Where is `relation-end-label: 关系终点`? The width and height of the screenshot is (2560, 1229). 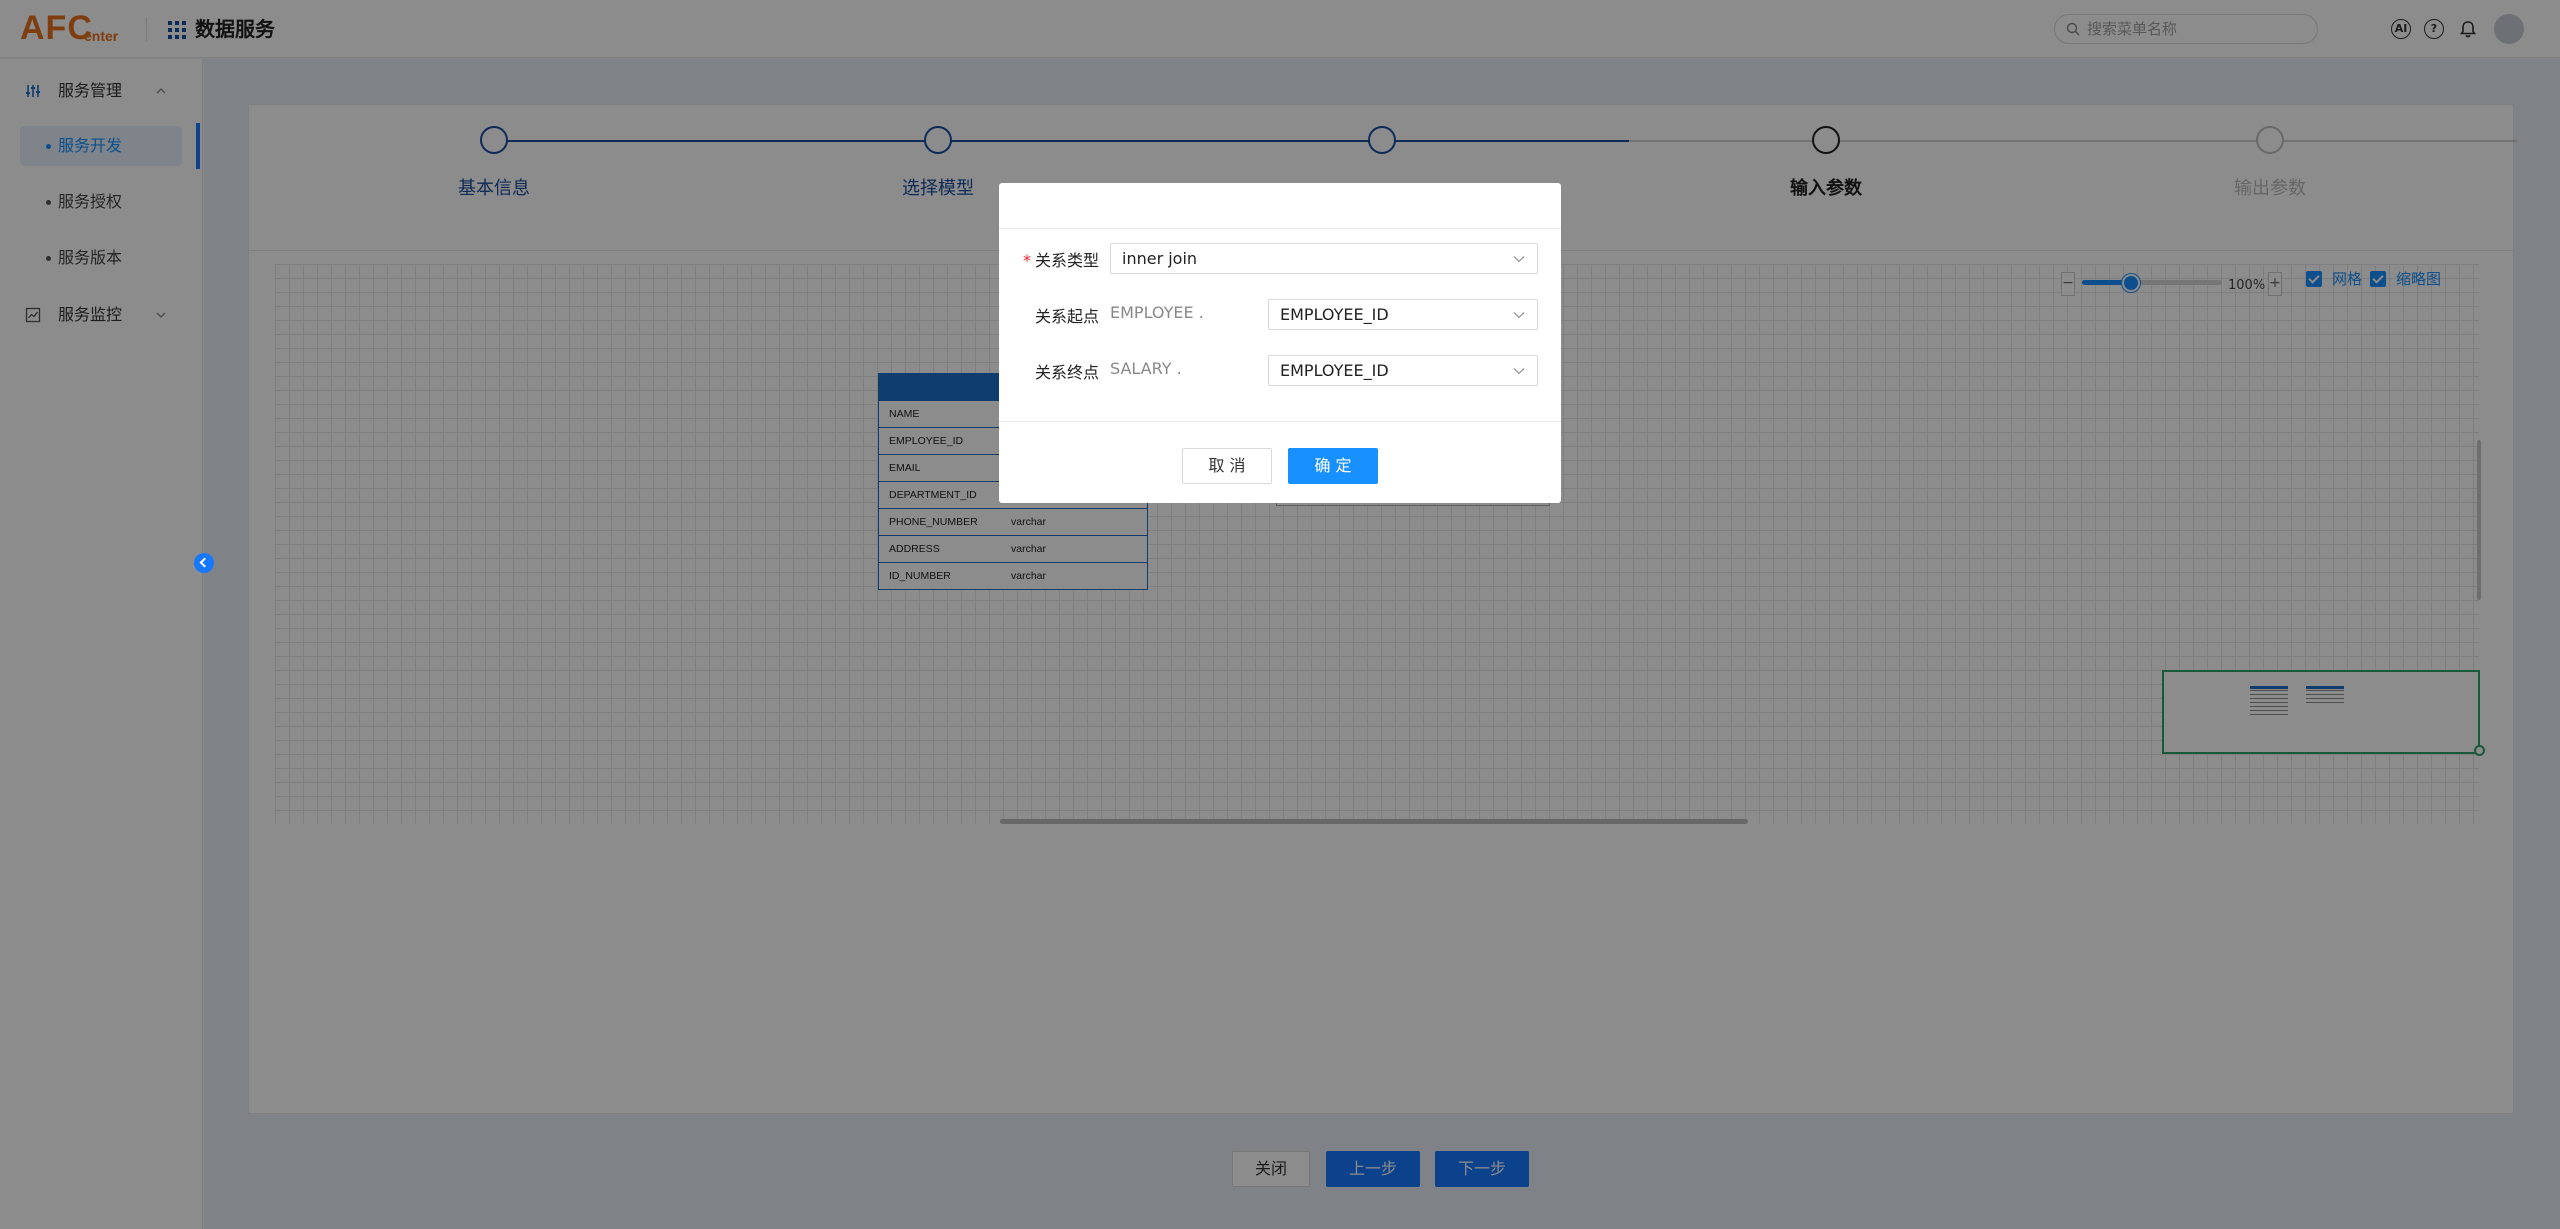 relation-end-label: 关系终点 is located at coordinates (1066, 372).